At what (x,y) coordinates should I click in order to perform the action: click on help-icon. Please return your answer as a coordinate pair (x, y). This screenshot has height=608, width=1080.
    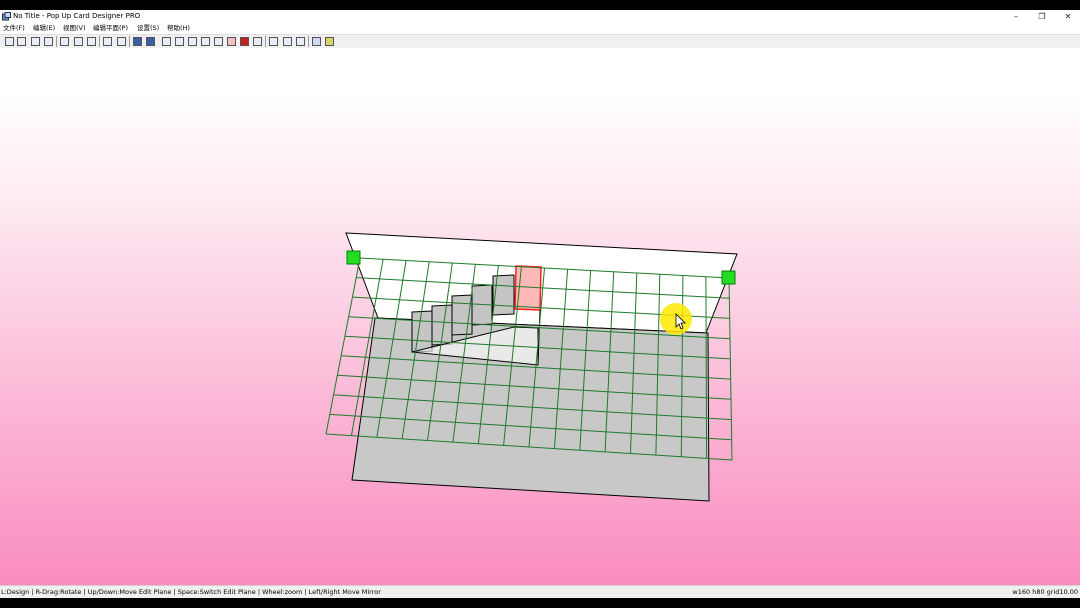
    Looking at the image, I should click on (329, 41).